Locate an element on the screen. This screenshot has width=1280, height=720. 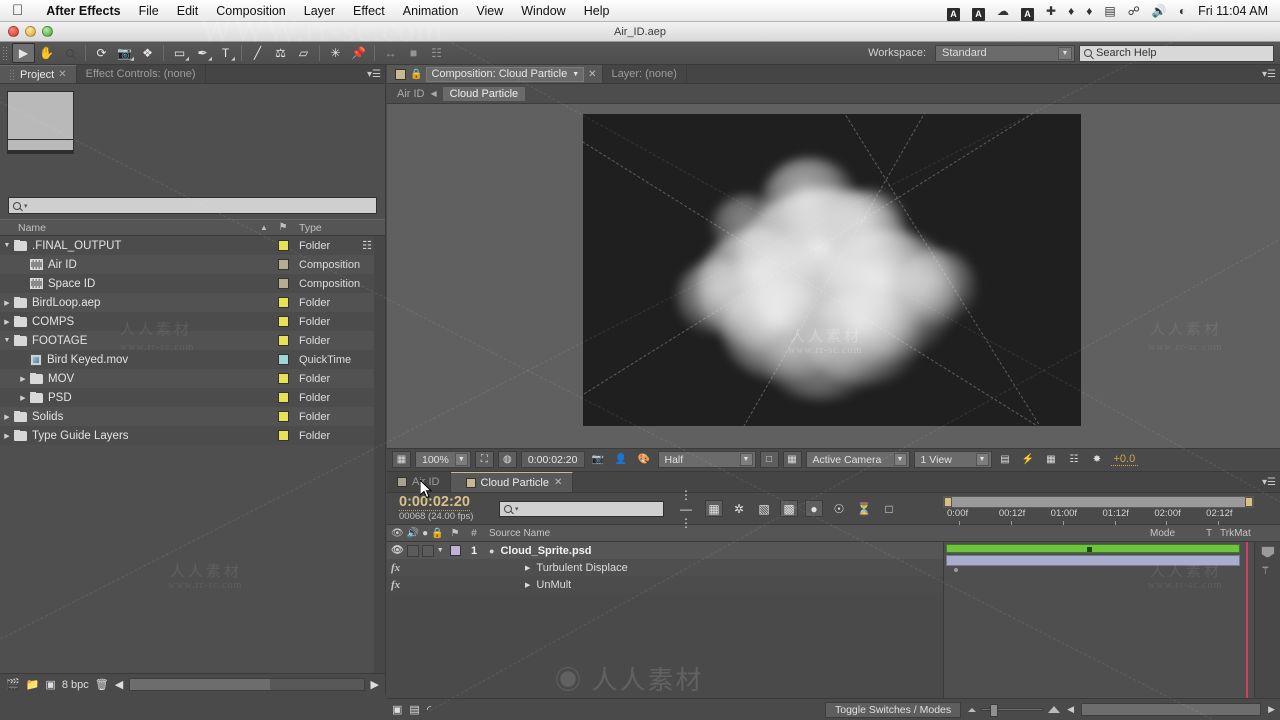
camera-select: Active Camera ▼ is located at coordinates (857, 459).